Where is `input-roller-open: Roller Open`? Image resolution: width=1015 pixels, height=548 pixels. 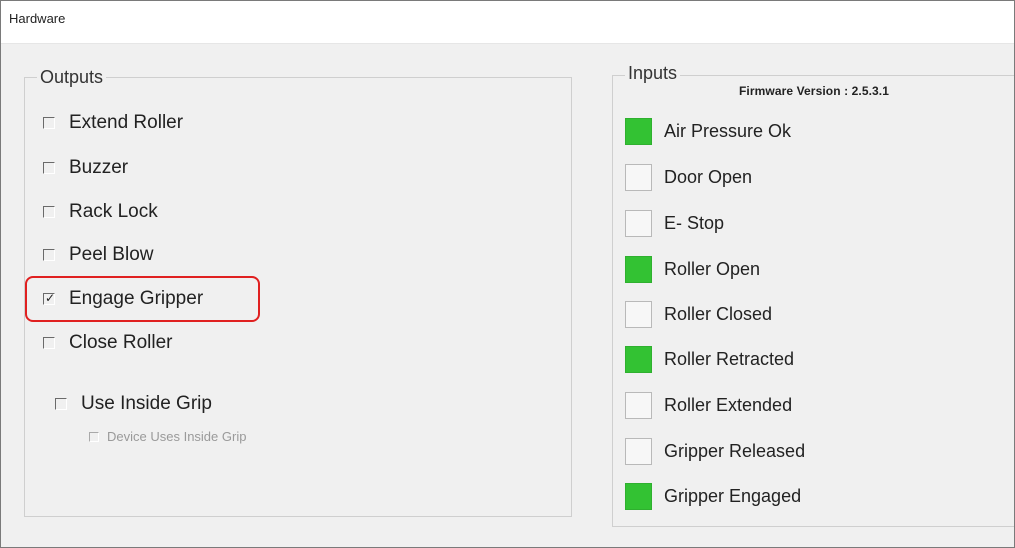 input-roller-open: Roller Open is located at coordinates (692, 269).